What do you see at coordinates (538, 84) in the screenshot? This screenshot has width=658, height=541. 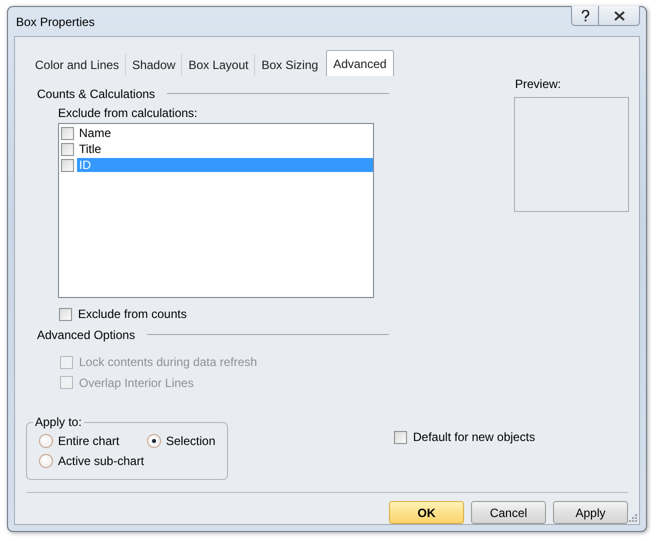 I see `preview-label: Preview:` at bounding box center [538, 84].